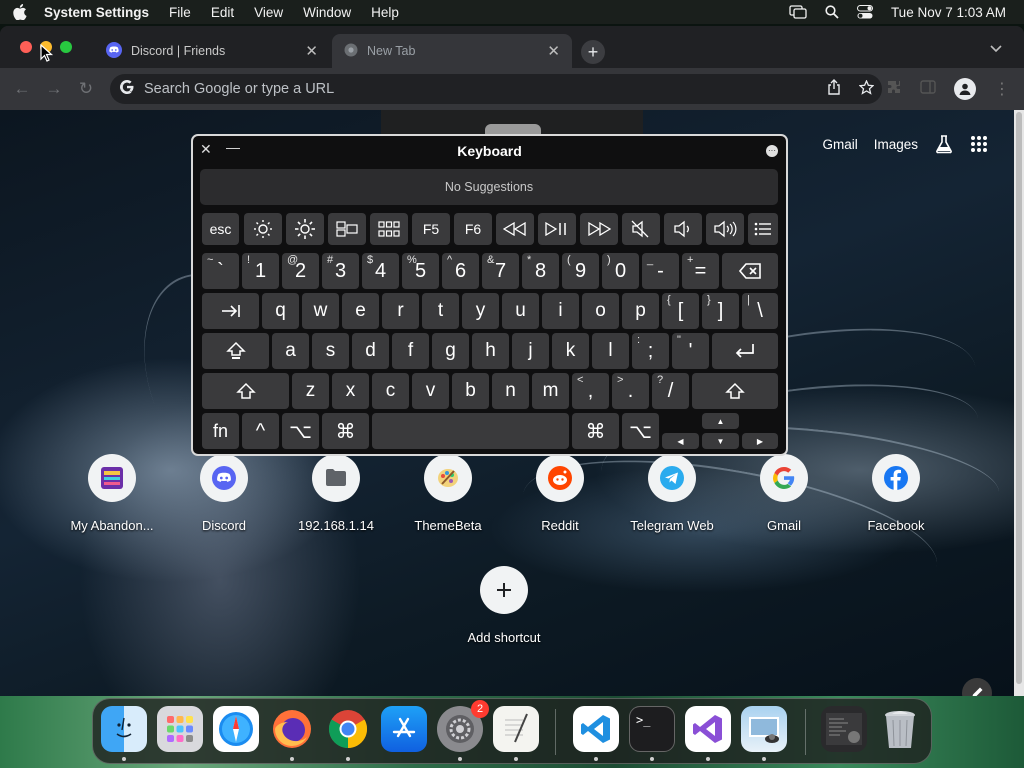 Image resolution: width=1024 pixels, height=768 pixels. I want to click on key-i: i, so click(560, 311).